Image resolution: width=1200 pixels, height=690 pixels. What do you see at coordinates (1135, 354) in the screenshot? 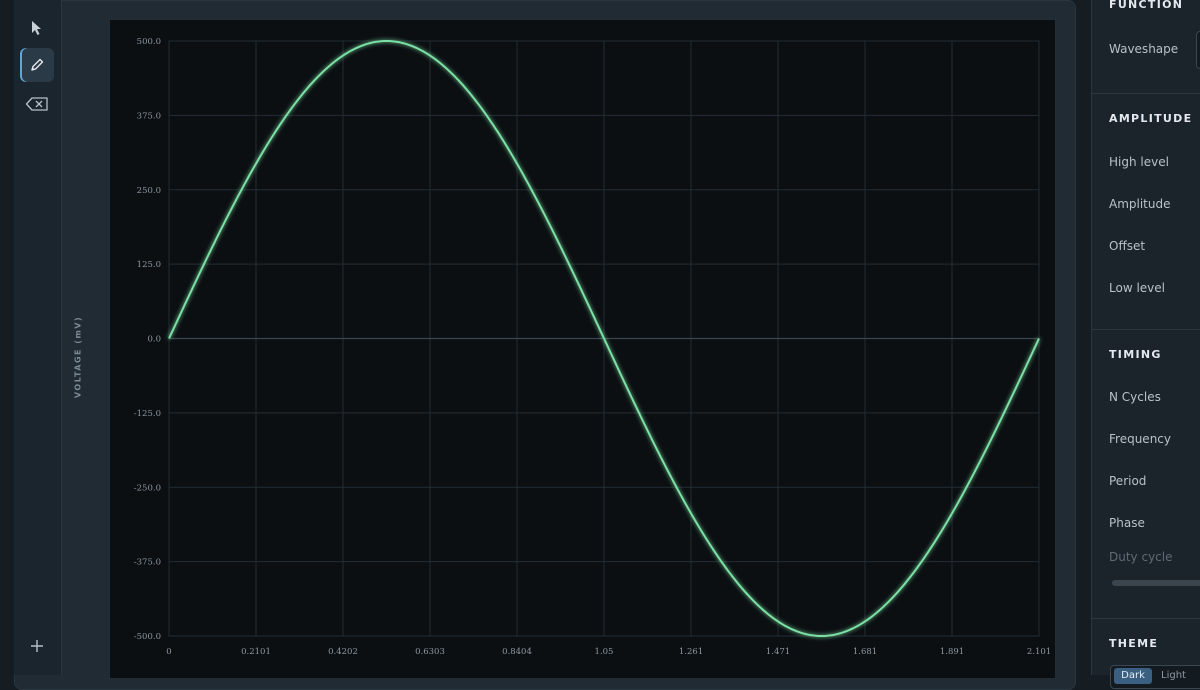
I see `timing-section-title: TIMING` at bounding box center [1135, 354].